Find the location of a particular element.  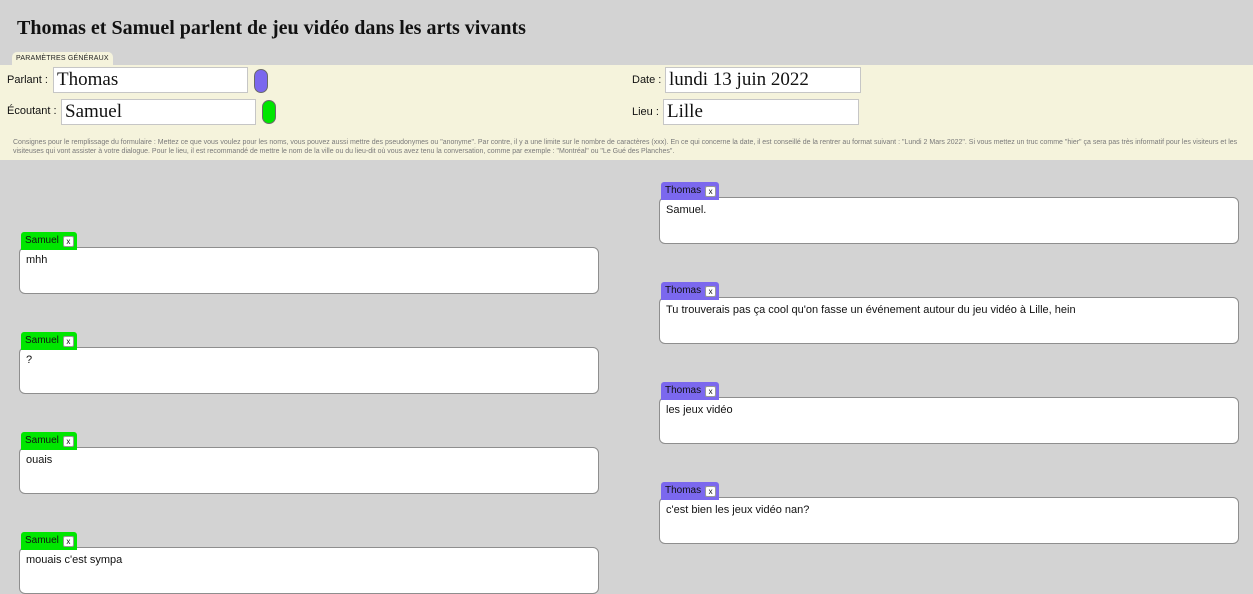

message-text-box: ouais is located at coordinates (309, 470).